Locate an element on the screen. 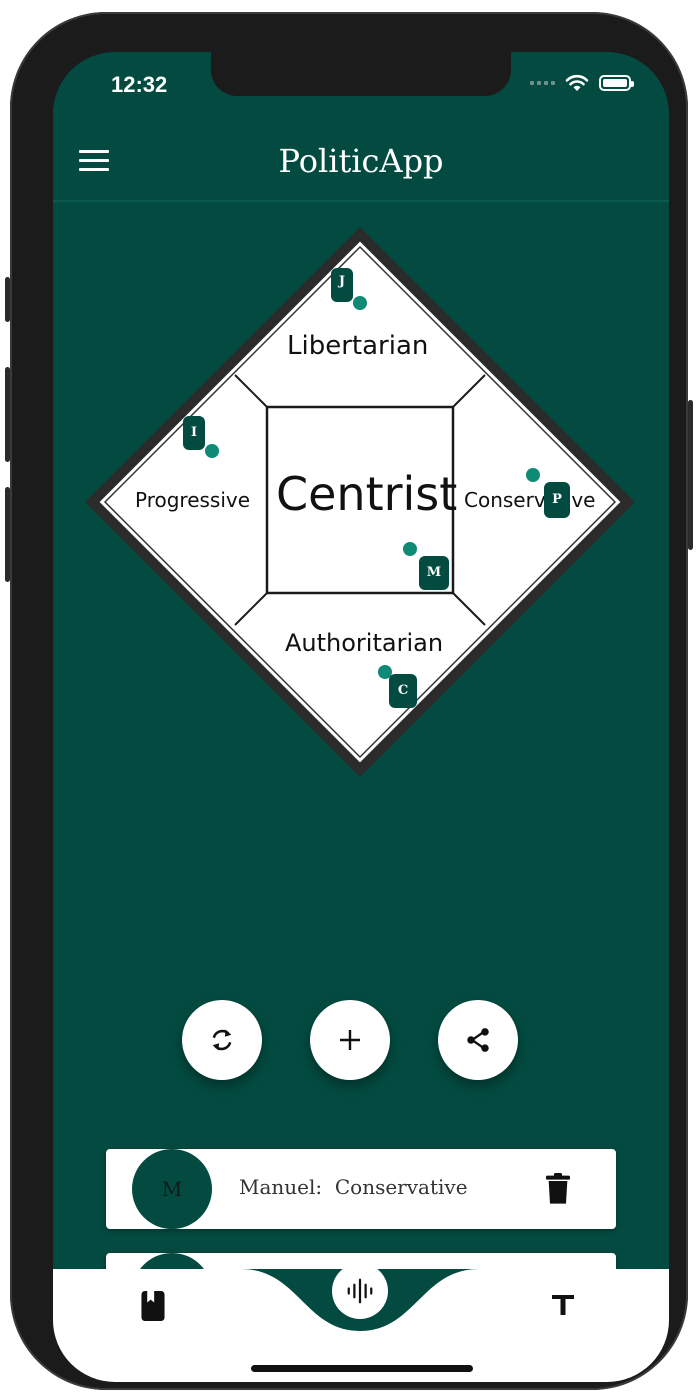 The height and width of the screenshot is (1400, 700). book-button is located at coordinates (155, 1307).